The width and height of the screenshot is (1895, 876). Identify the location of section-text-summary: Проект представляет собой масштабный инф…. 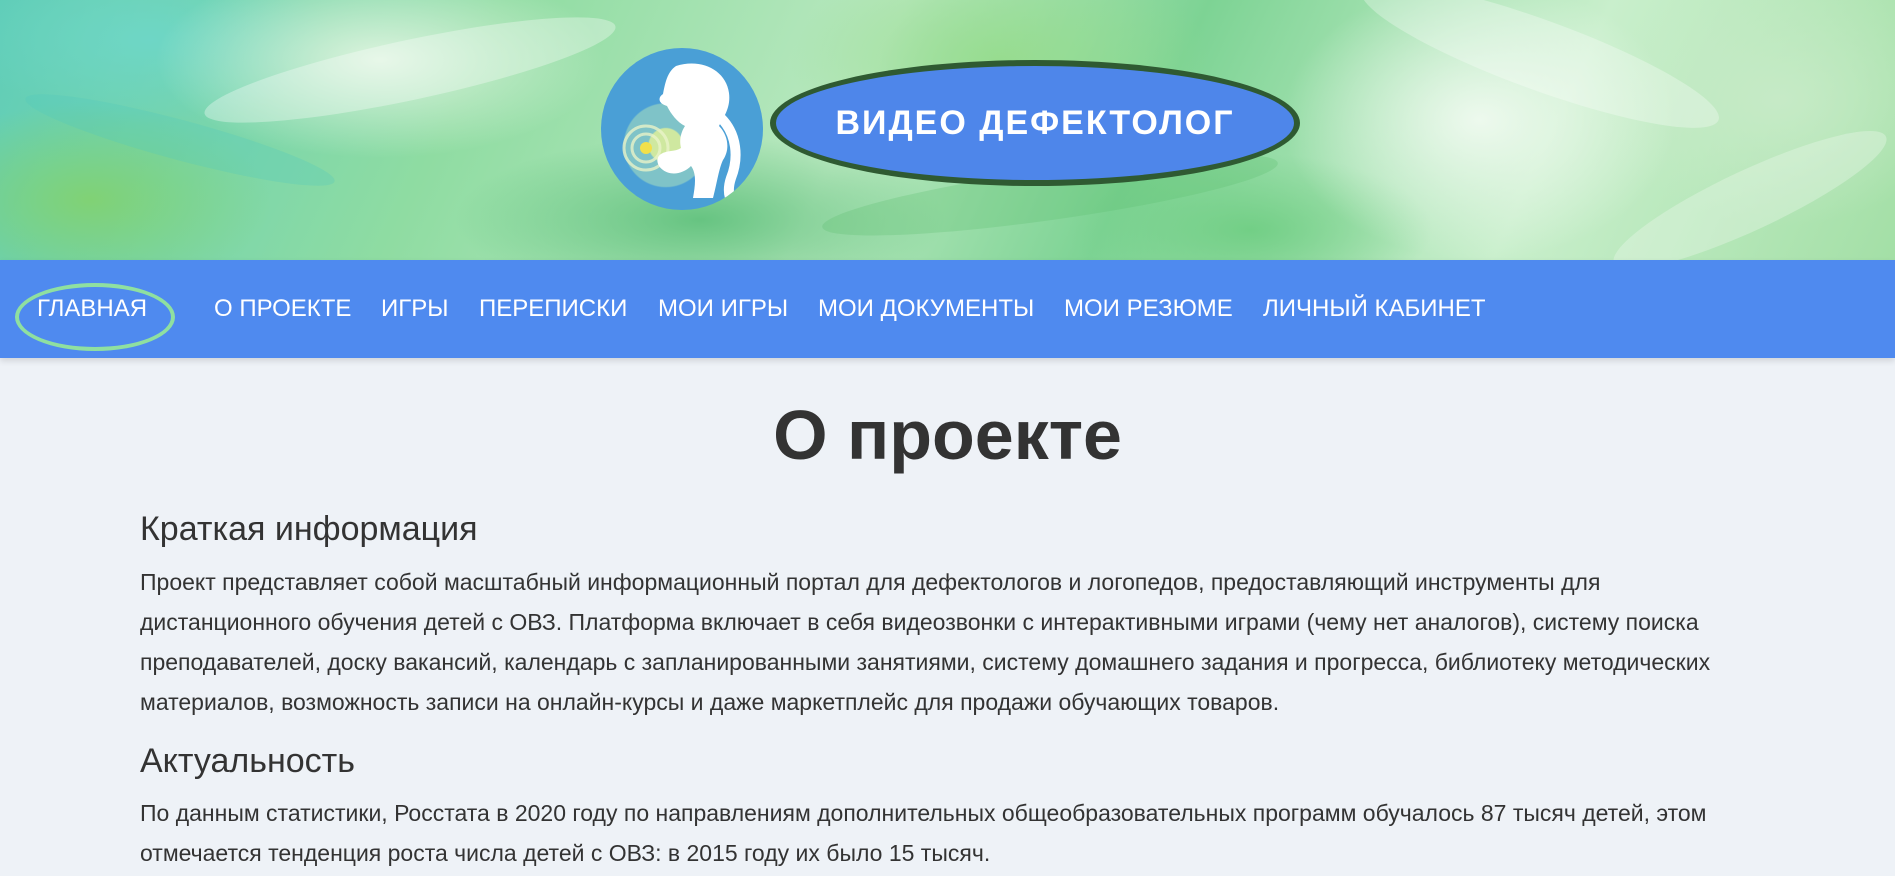
(925, 642).